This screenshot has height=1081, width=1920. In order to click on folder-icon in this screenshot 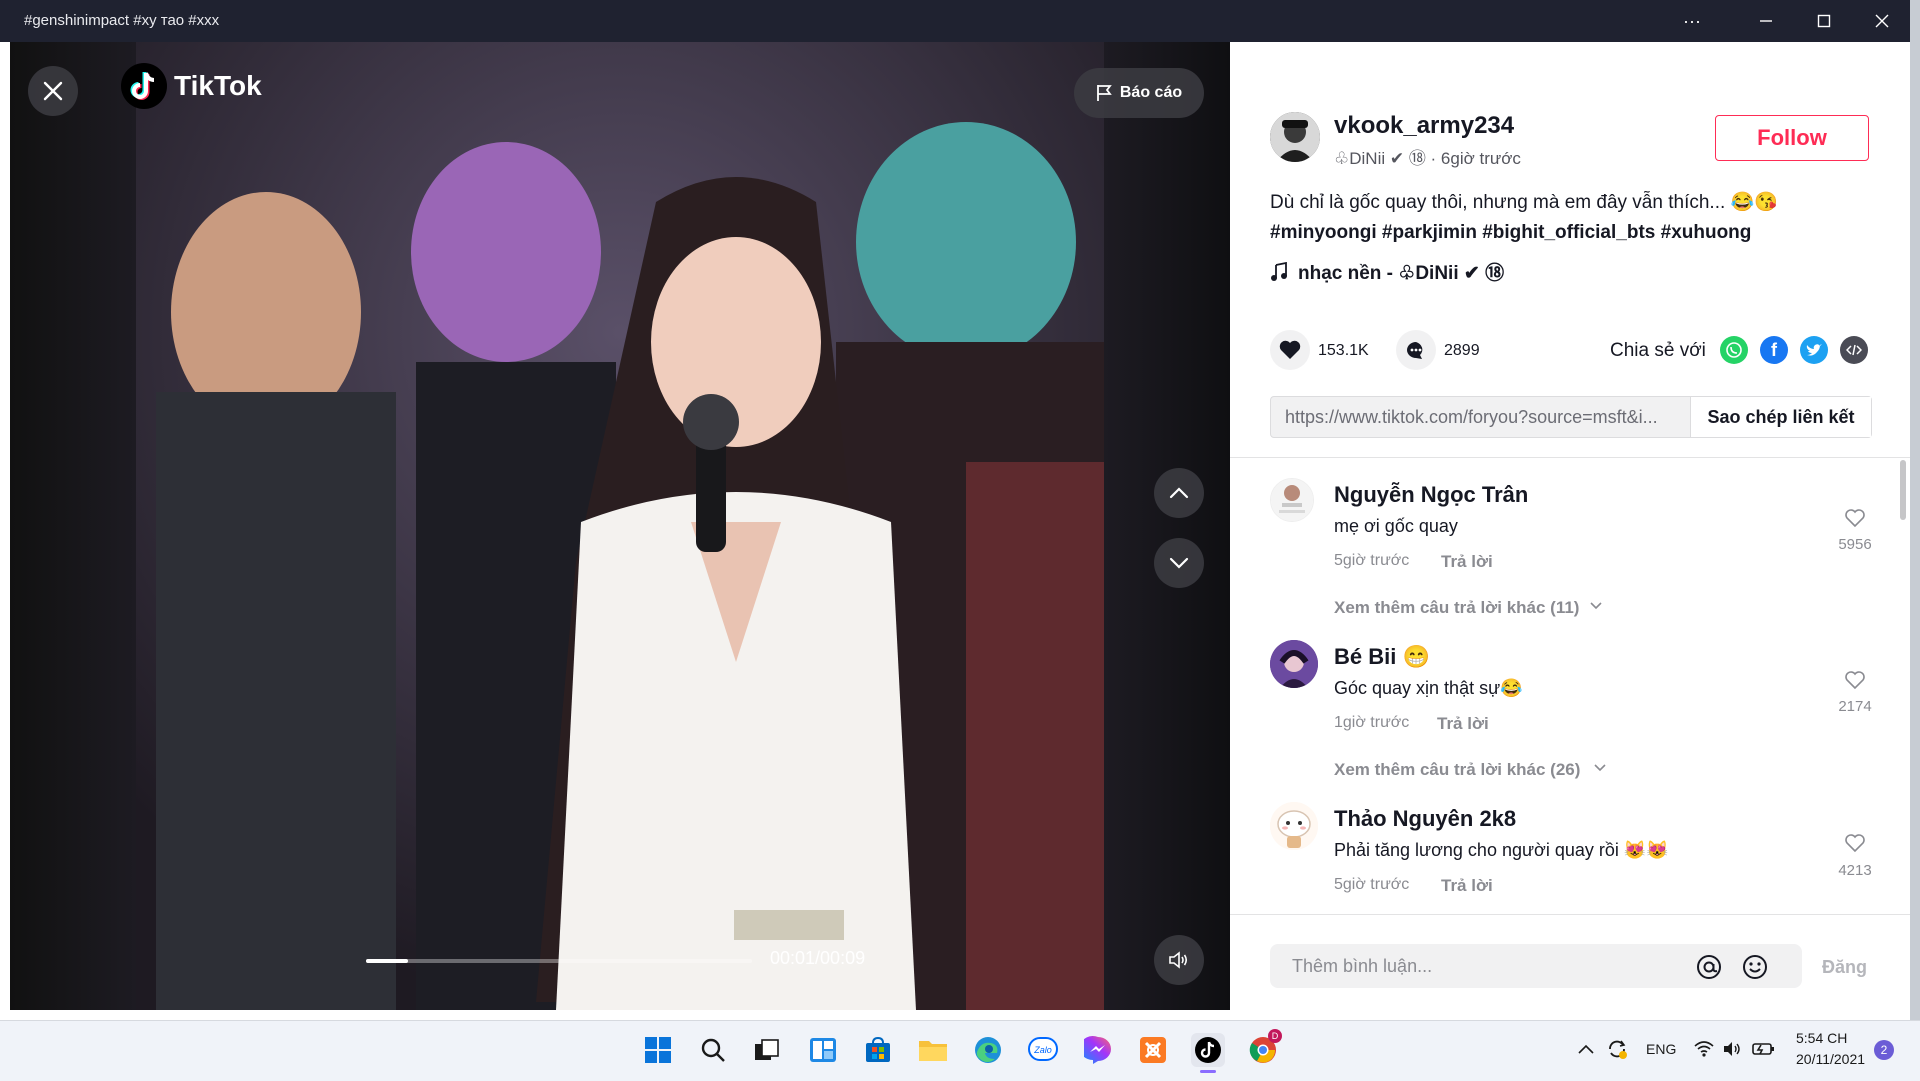, I will do `click(933, 1051)`.